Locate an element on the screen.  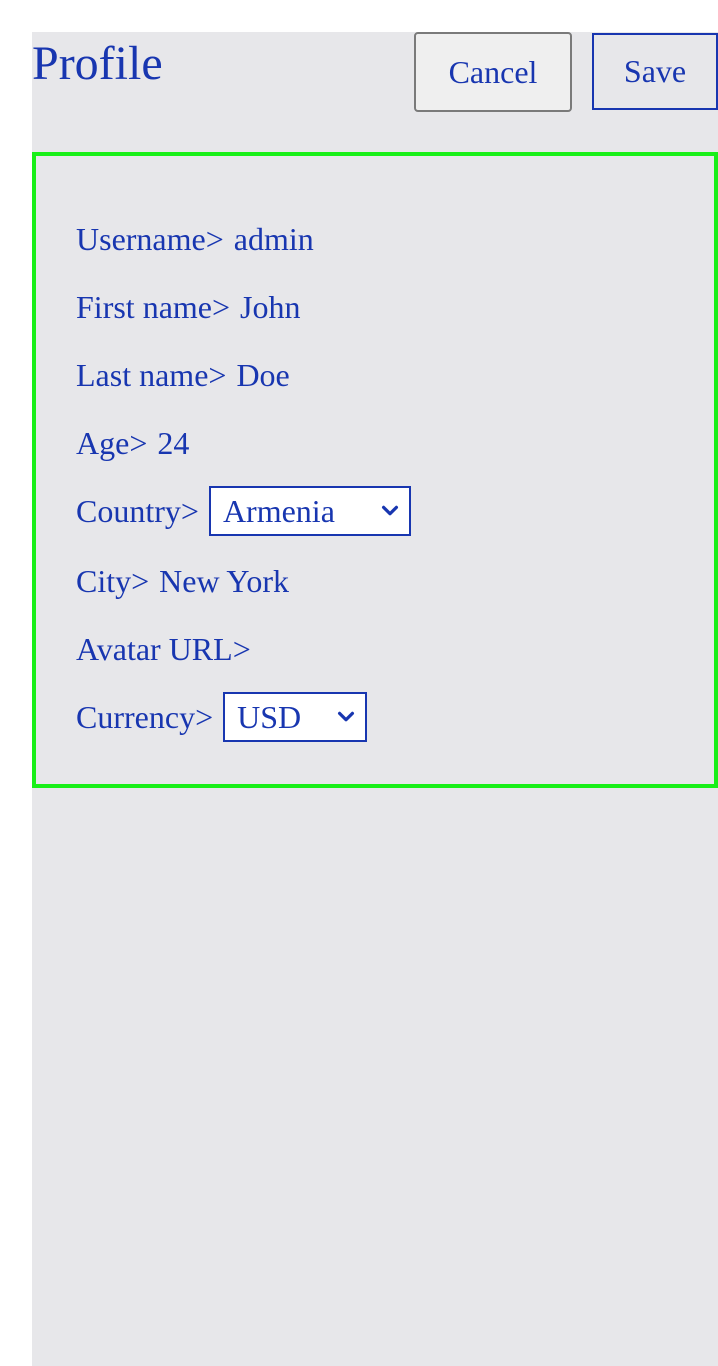
last-name-label: Last name> is located at coordinates (151, 375).